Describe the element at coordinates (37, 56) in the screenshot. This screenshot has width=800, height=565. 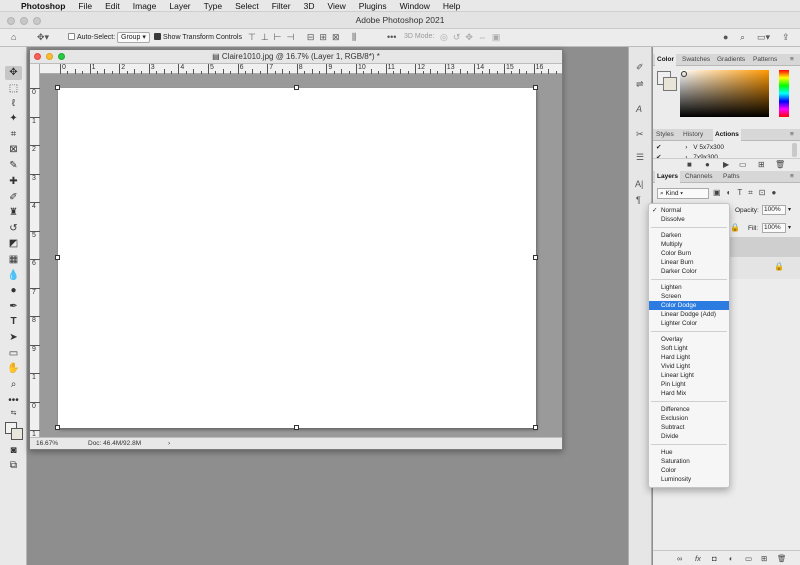
I see `document-close-button` at that location.